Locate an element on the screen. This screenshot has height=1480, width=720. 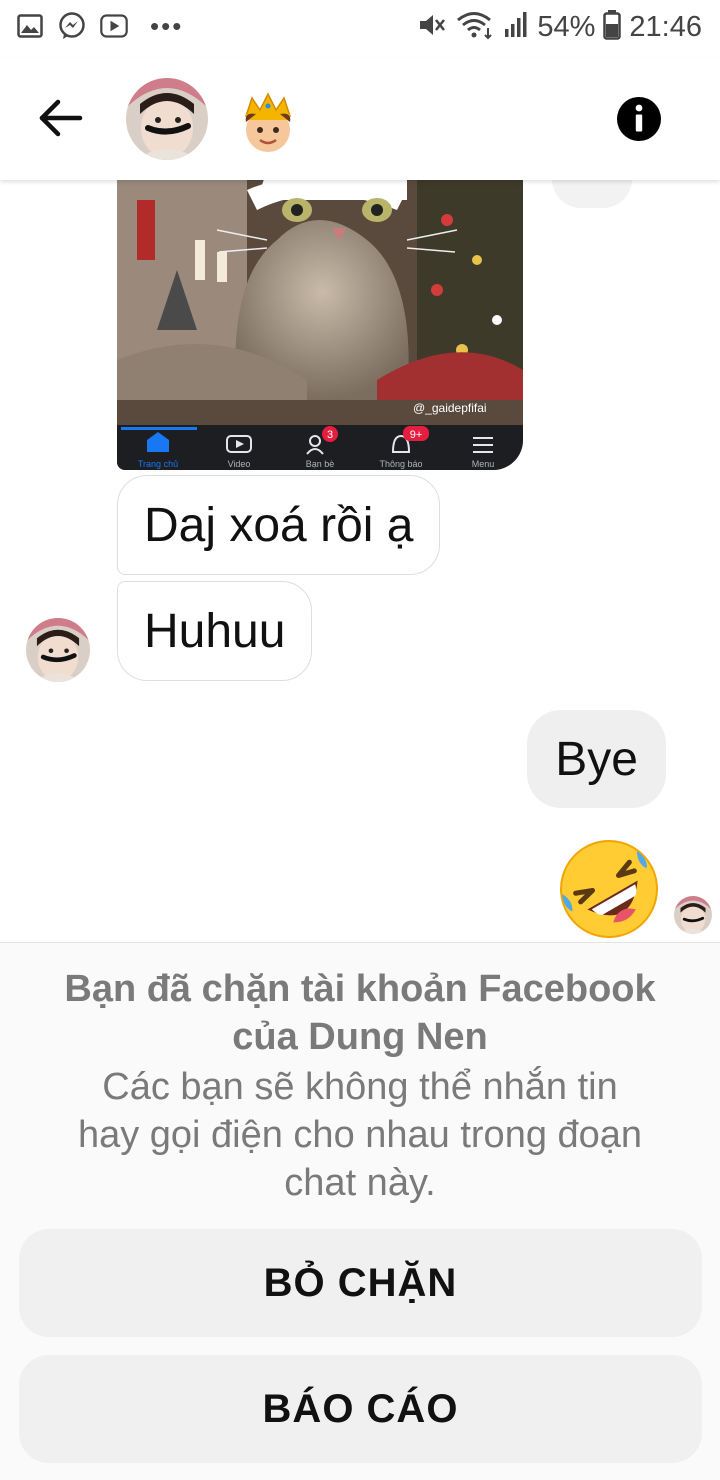
more-dots-icon: ••• is located at coordinates (167, 26).